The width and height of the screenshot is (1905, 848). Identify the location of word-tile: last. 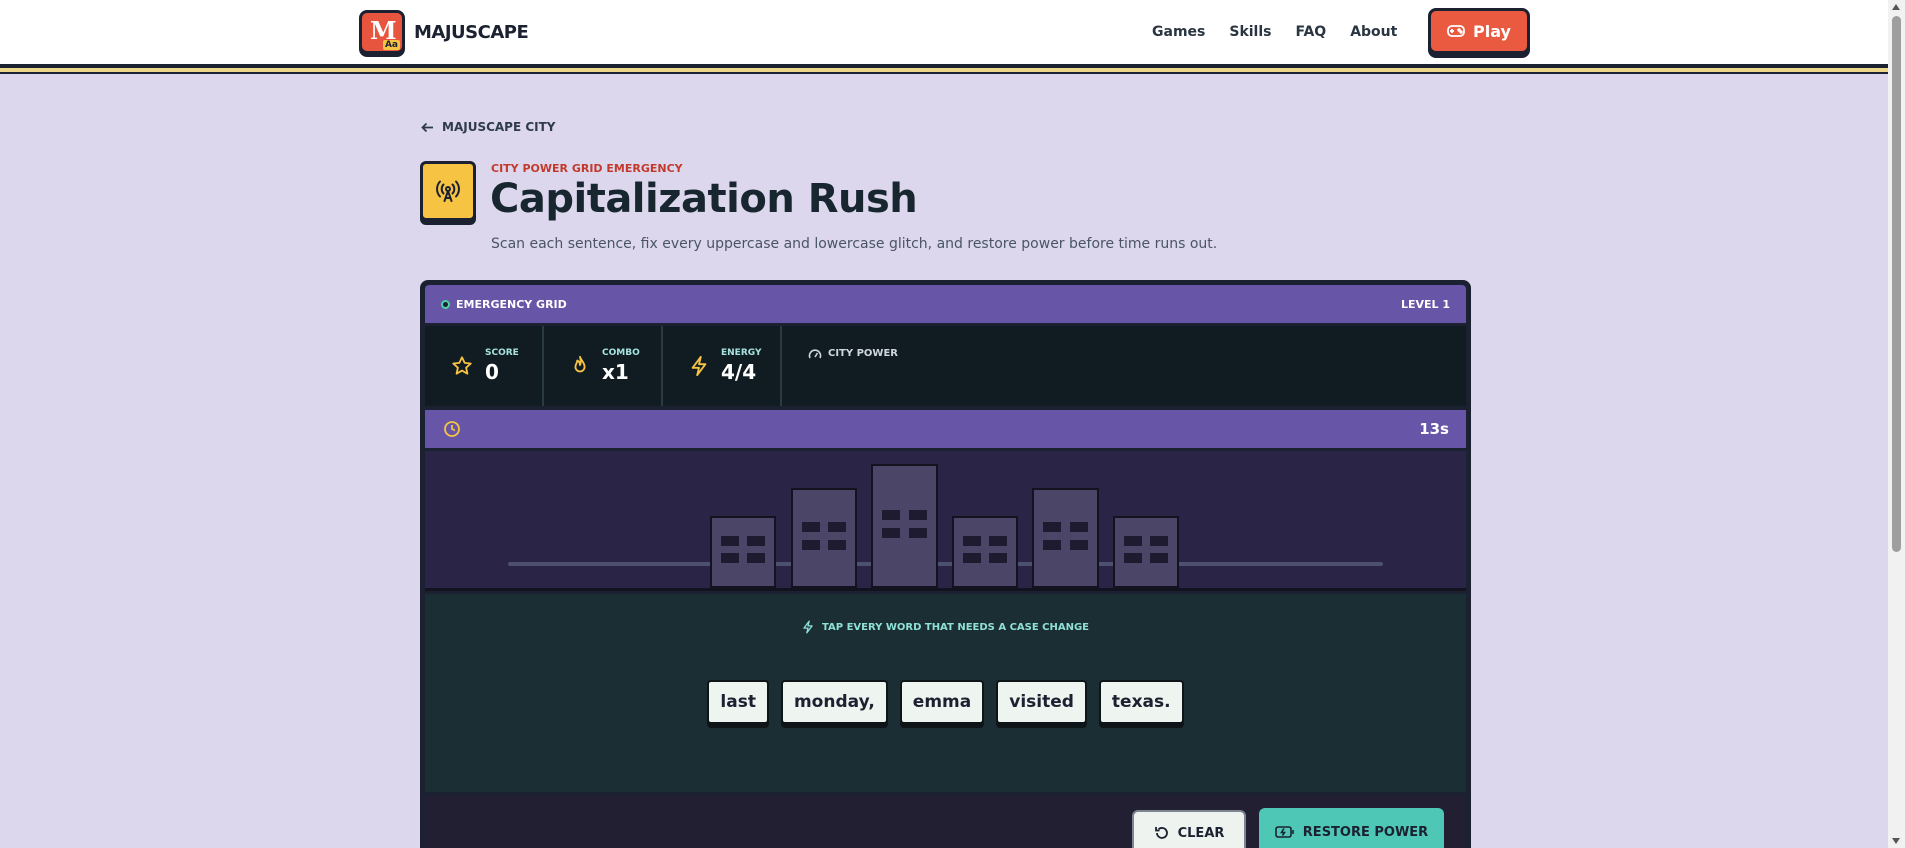
(738, 702).